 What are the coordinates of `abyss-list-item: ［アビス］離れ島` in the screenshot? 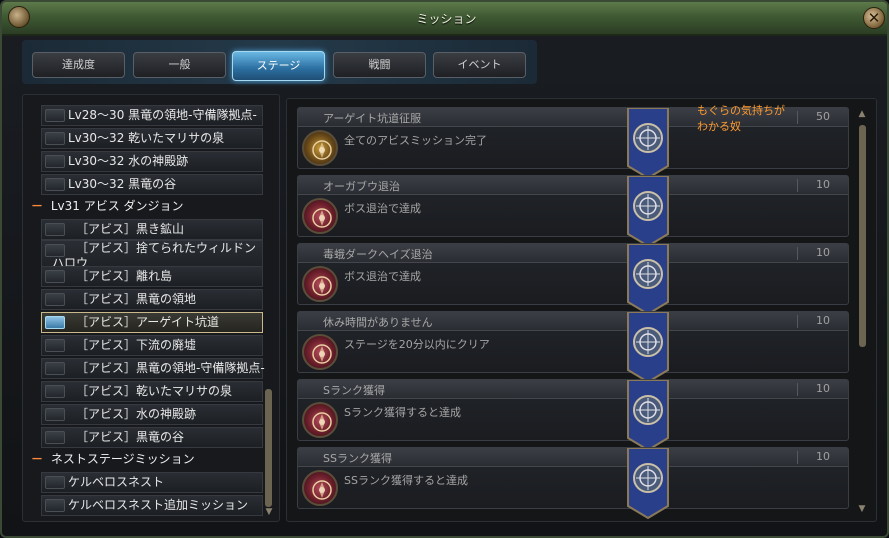 It's located at (152, 276).